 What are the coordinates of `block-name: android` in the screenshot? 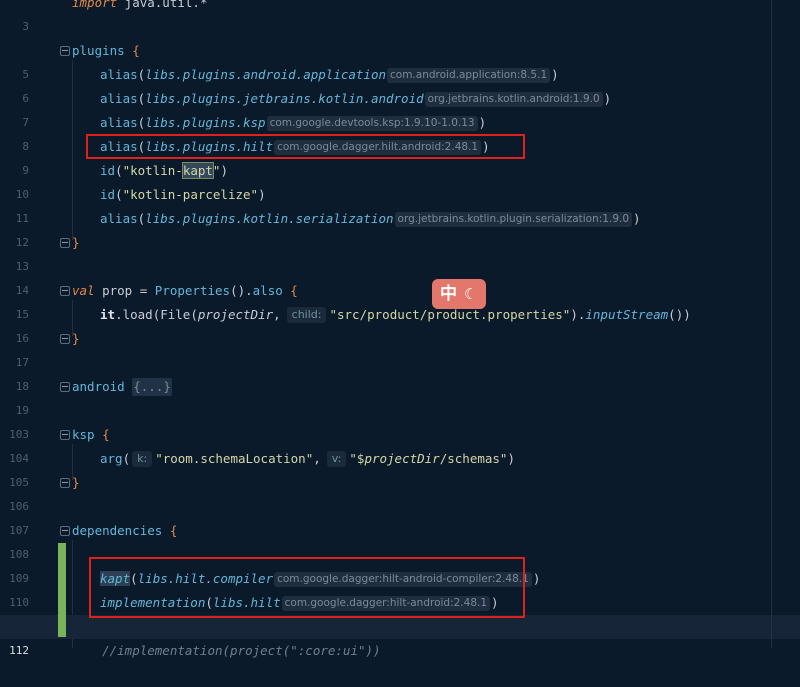 It's located at (98, 386).